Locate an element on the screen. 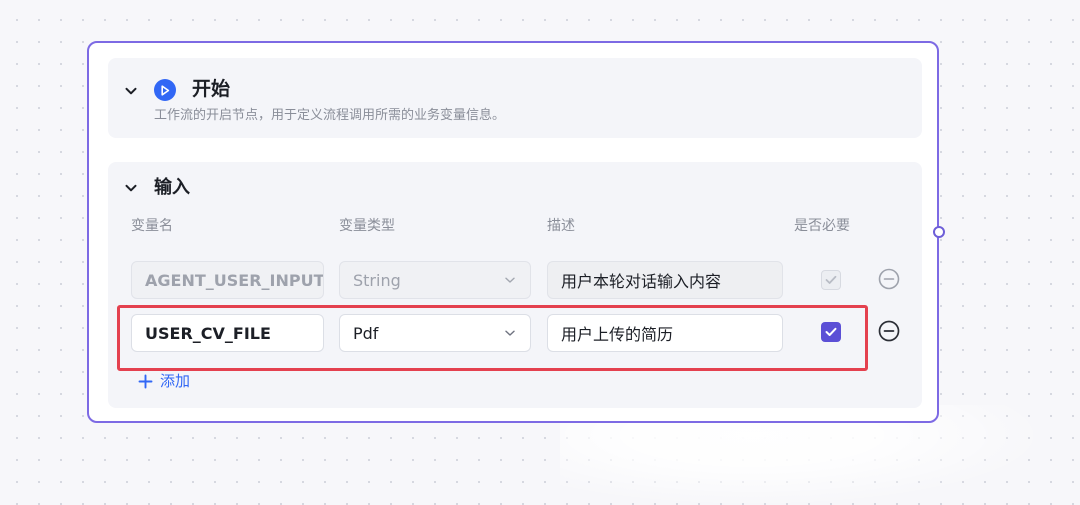 The height and width of the screenshot is (505, 1080). column-header-description: 描述 is located at coordinates (561, 226).